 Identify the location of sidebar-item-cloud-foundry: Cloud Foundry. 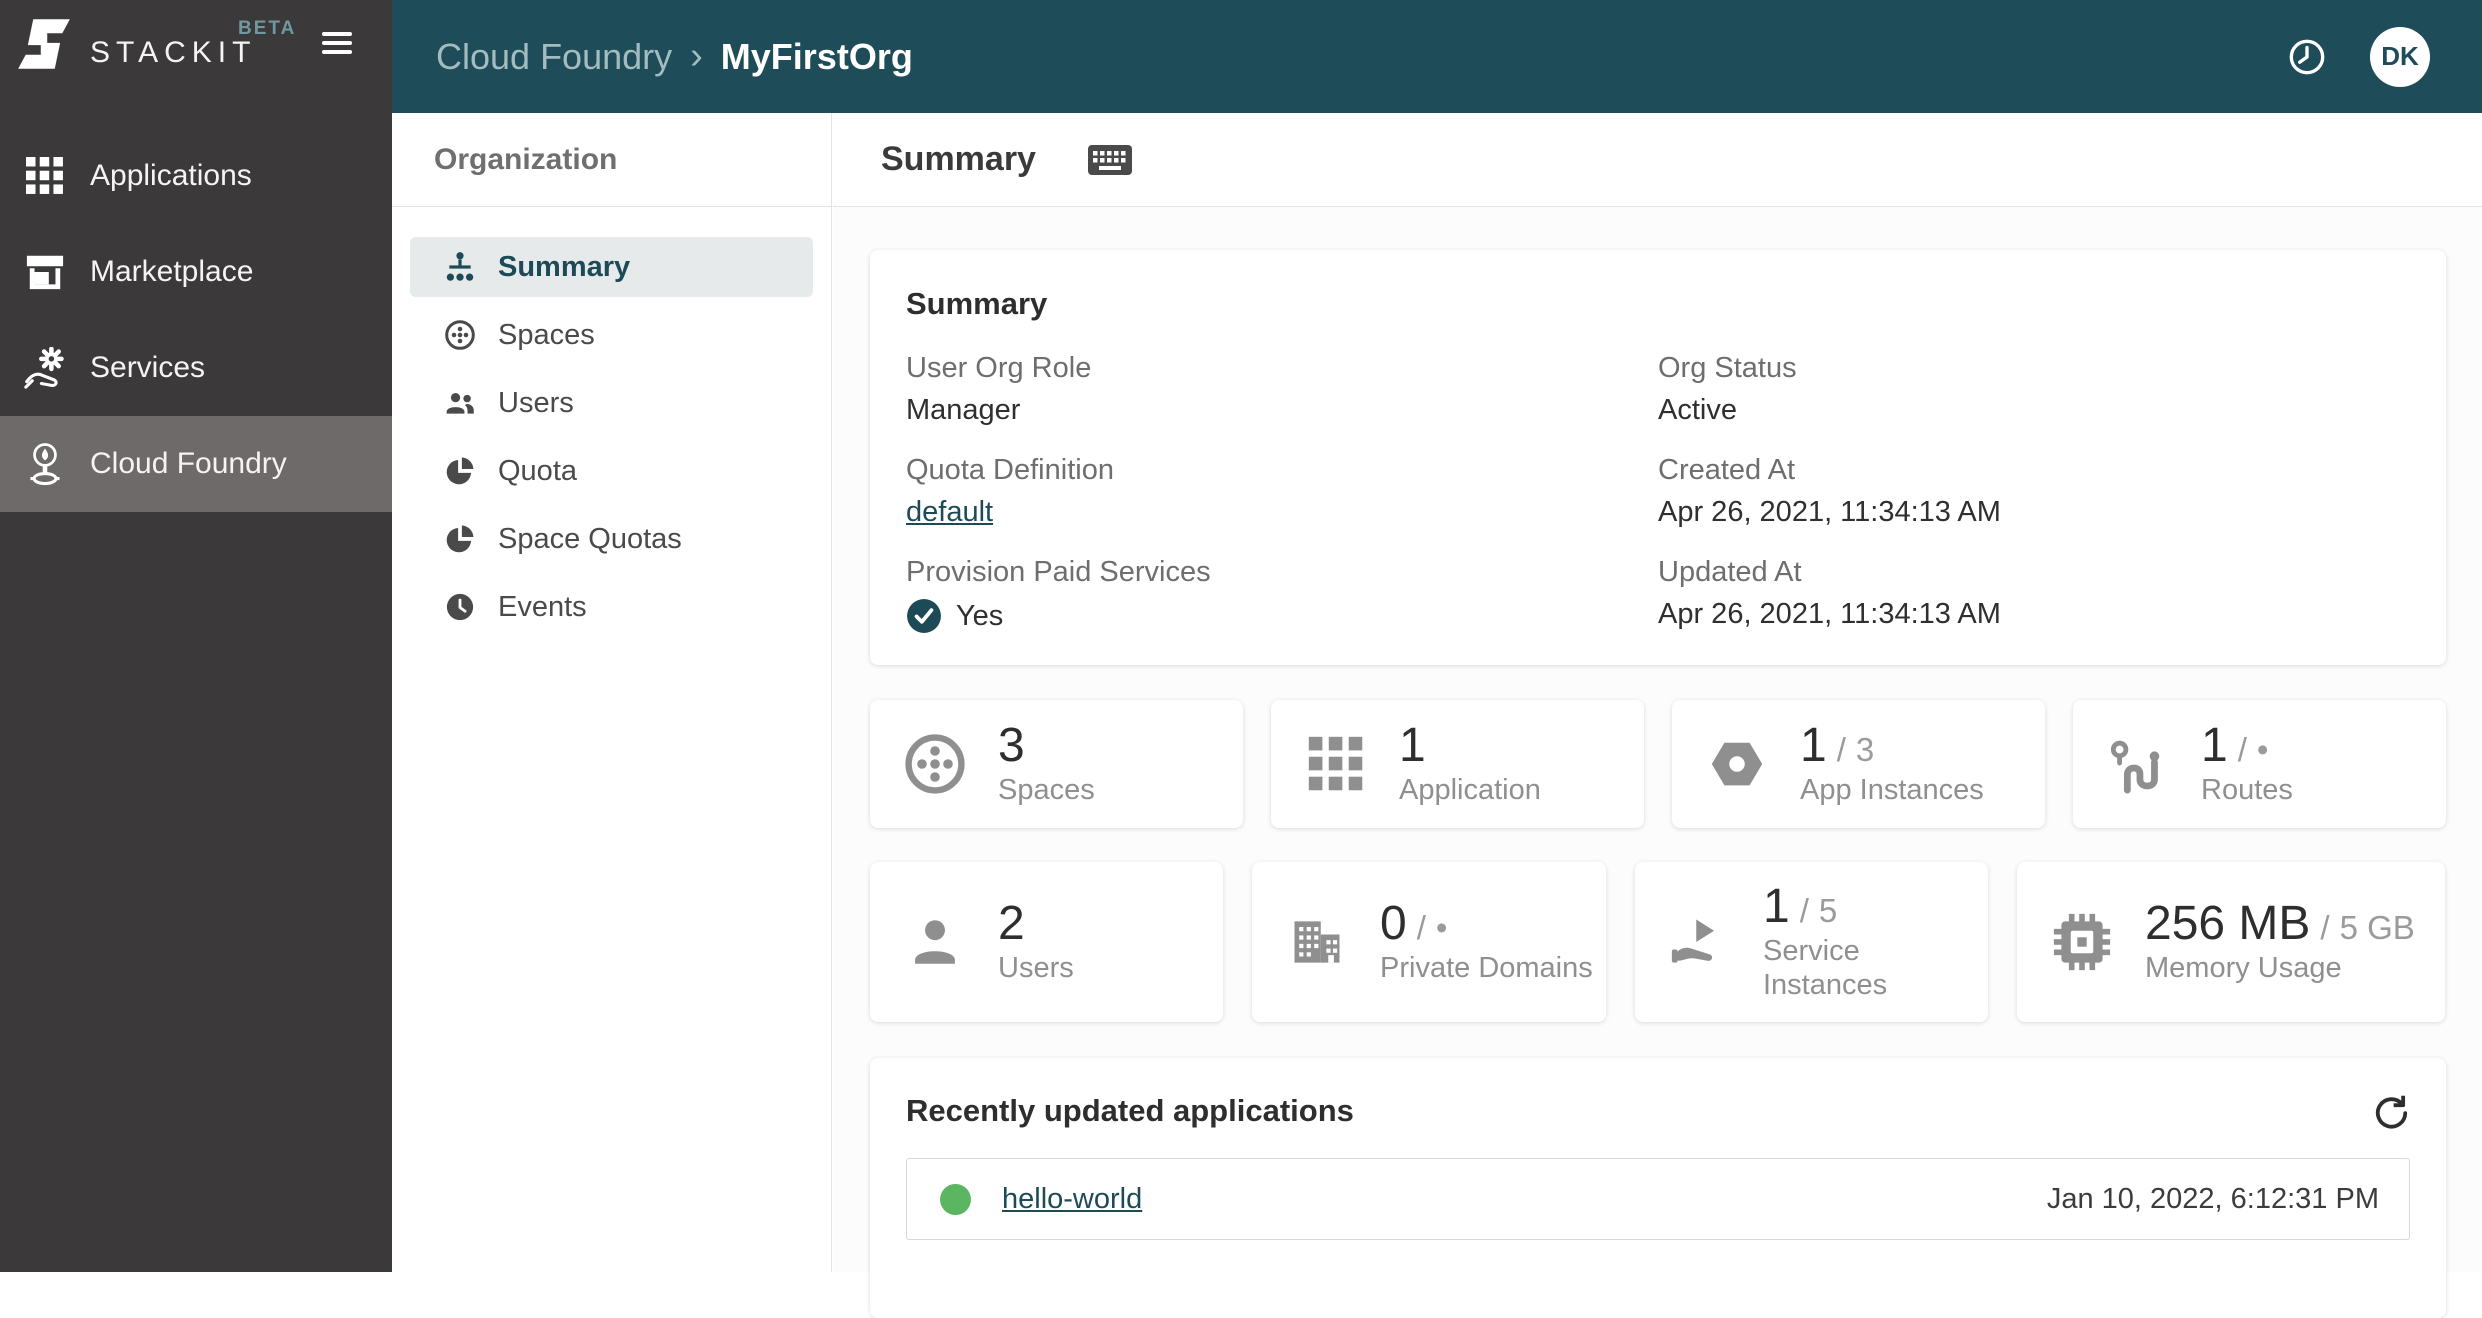
(196, 464).